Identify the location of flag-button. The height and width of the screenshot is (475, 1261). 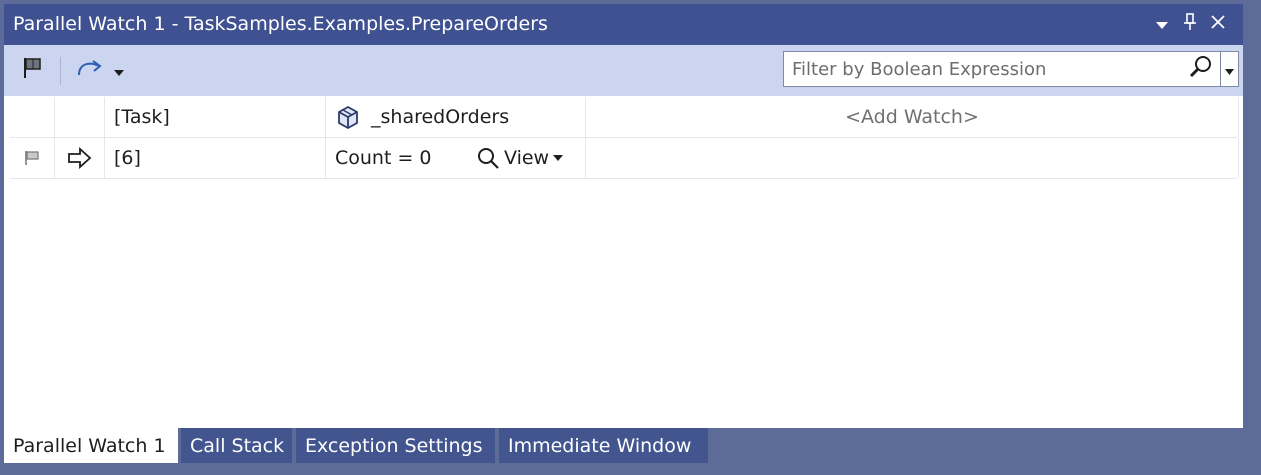
(32, 70).